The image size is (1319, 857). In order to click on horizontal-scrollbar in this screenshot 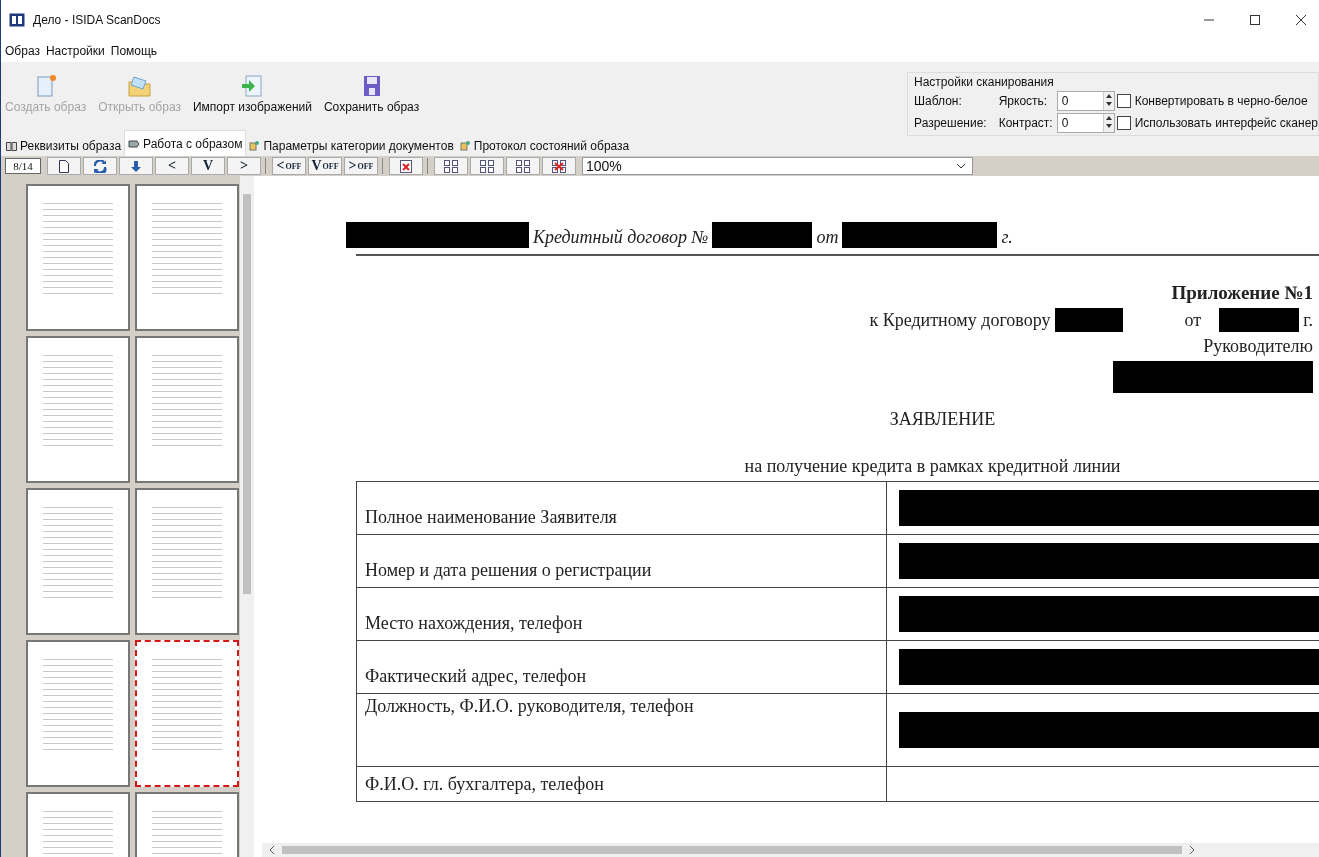, I will do `click(790, 850)`.